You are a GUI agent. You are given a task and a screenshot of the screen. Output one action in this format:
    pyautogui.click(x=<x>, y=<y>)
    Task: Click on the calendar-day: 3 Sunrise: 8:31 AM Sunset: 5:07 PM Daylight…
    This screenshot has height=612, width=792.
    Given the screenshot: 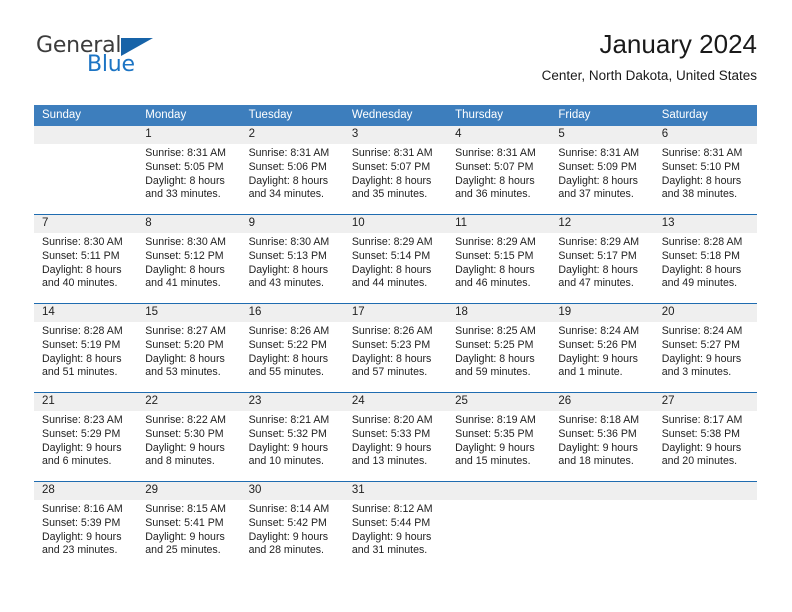 What is the action you would take?
    pyautogui.click(x=395, y=170)
    